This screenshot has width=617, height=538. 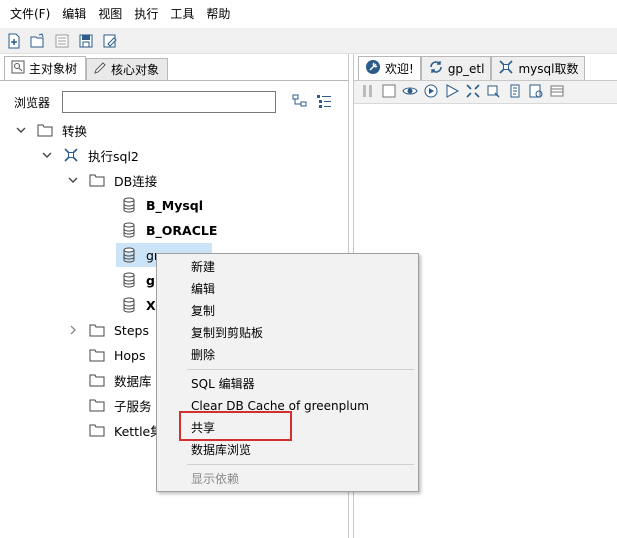 I want to click on tab-label: 欢迎!, so click(x=399, y=69).